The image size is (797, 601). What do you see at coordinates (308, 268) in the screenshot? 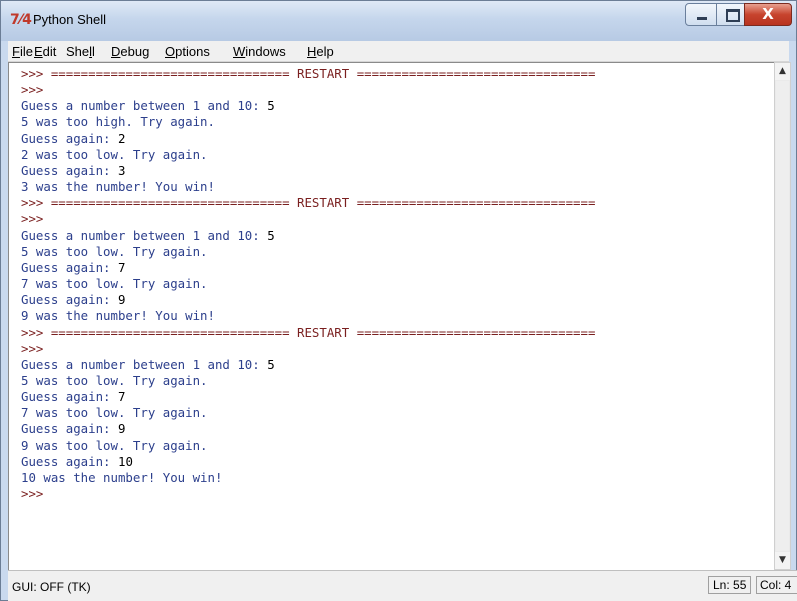
I see `shell-line-output: Guess again: 7` at bounding box center [308, 268].